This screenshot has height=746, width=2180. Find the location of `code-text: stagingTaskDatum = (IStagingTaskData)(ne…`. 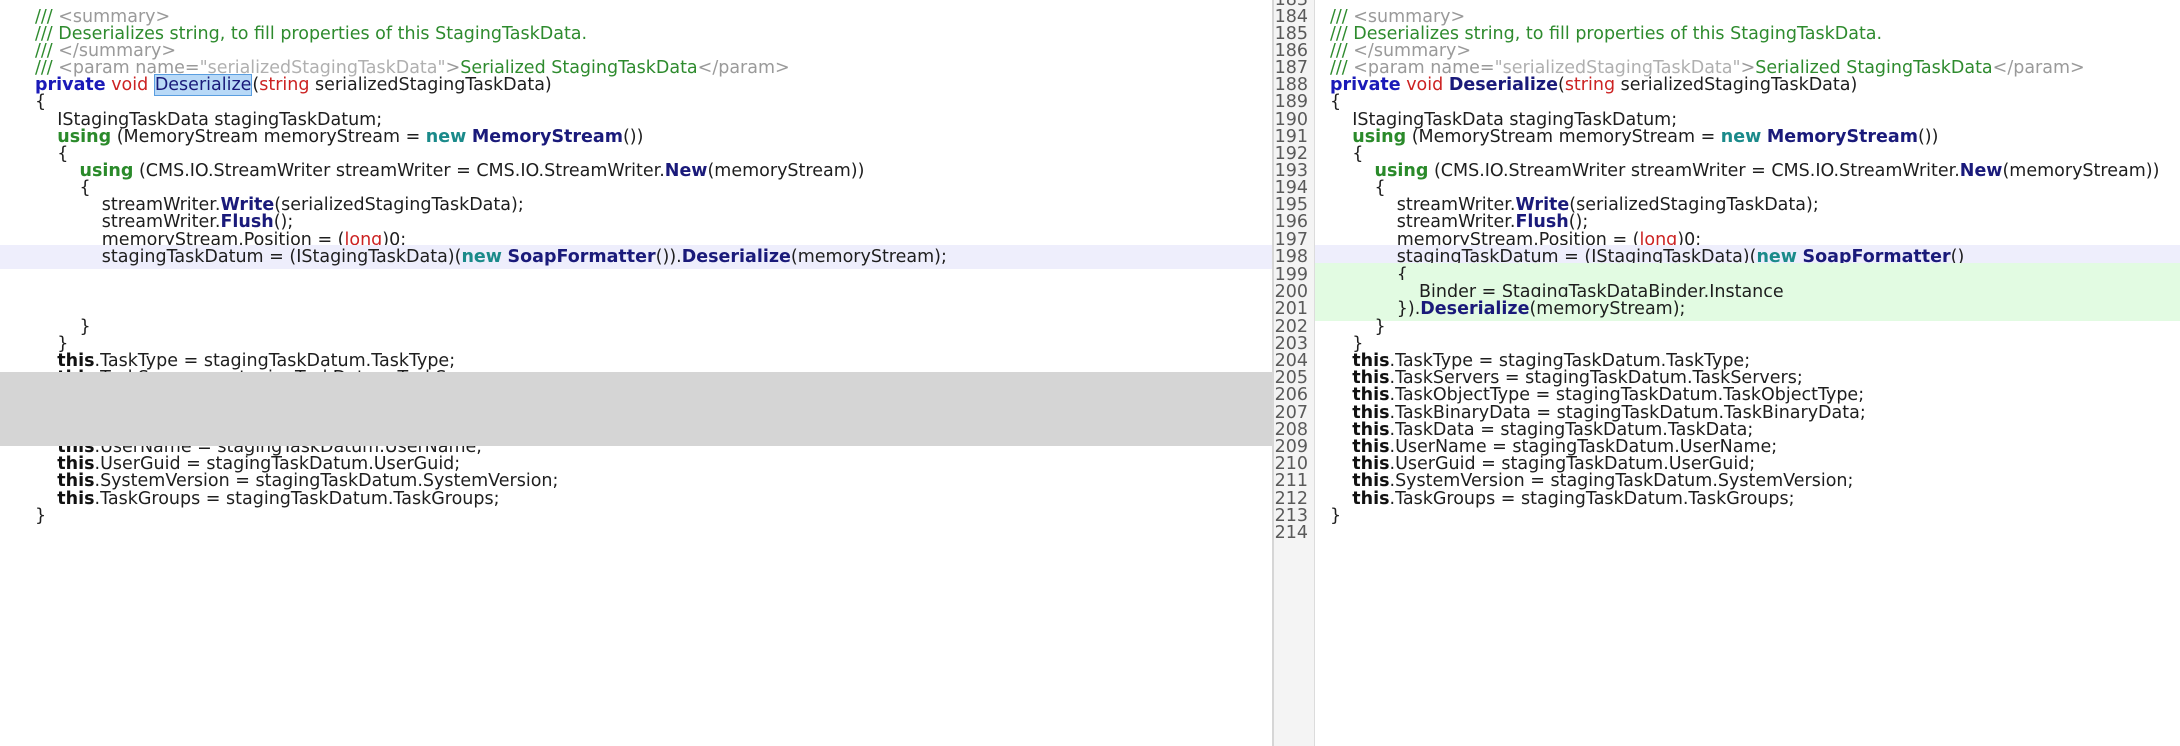

code-text: stagingTaskDatum = (IStagingTaskData)(ne… is located at coordinates (491, 257).